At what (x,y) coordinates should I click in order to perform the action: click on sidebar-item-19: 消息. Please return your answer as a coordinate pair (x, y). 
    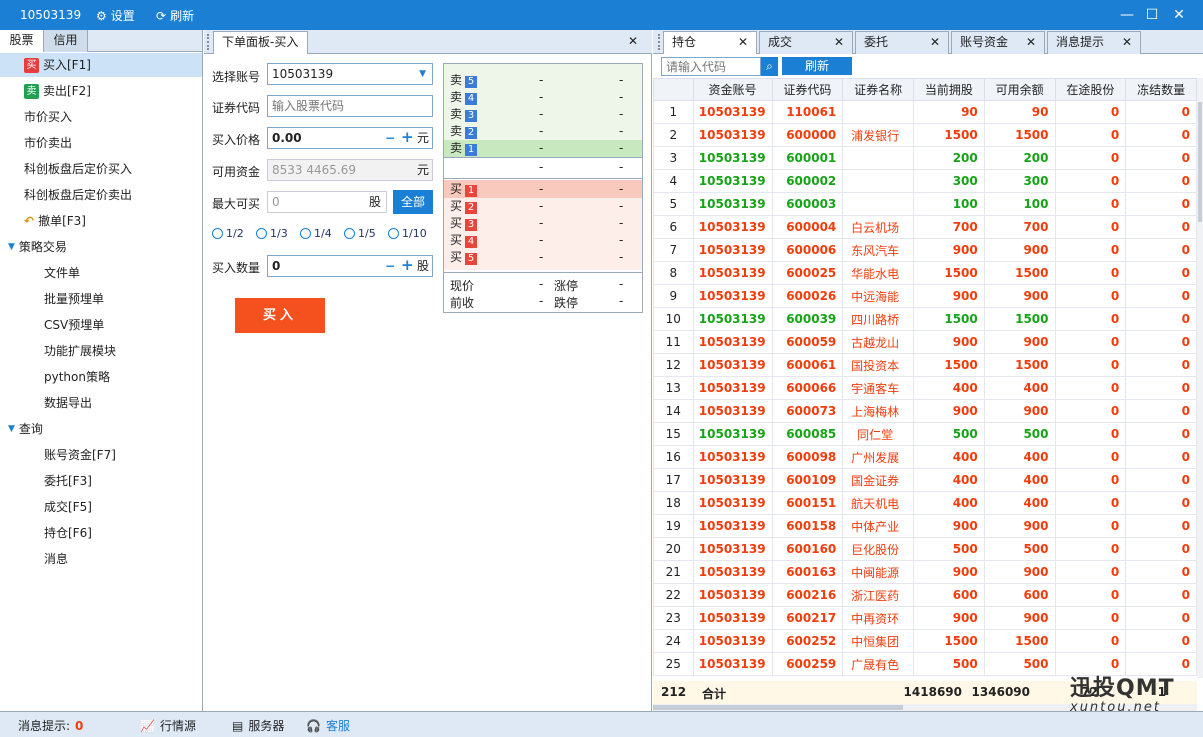
    Looking at the image, I should click on (101, 559).